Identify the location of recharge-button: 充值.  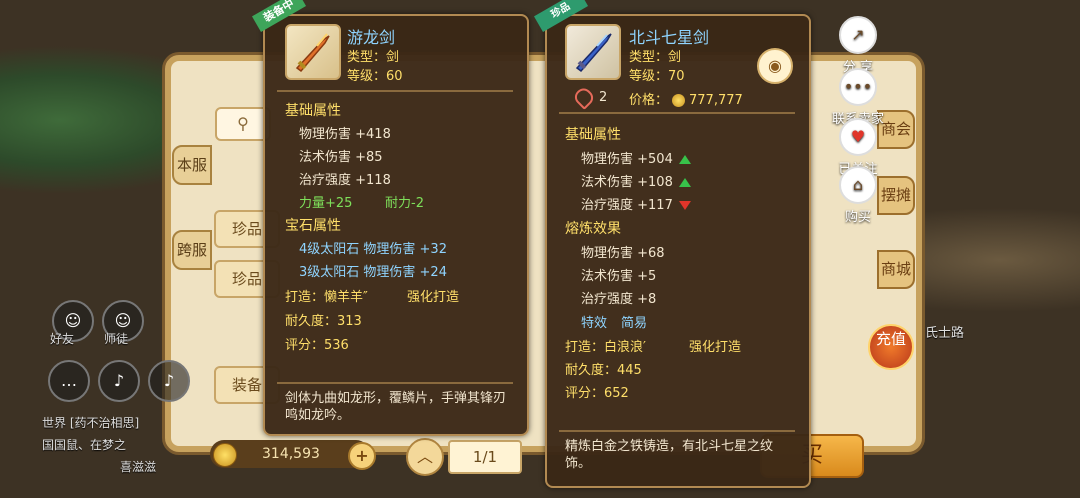
(891, 347).